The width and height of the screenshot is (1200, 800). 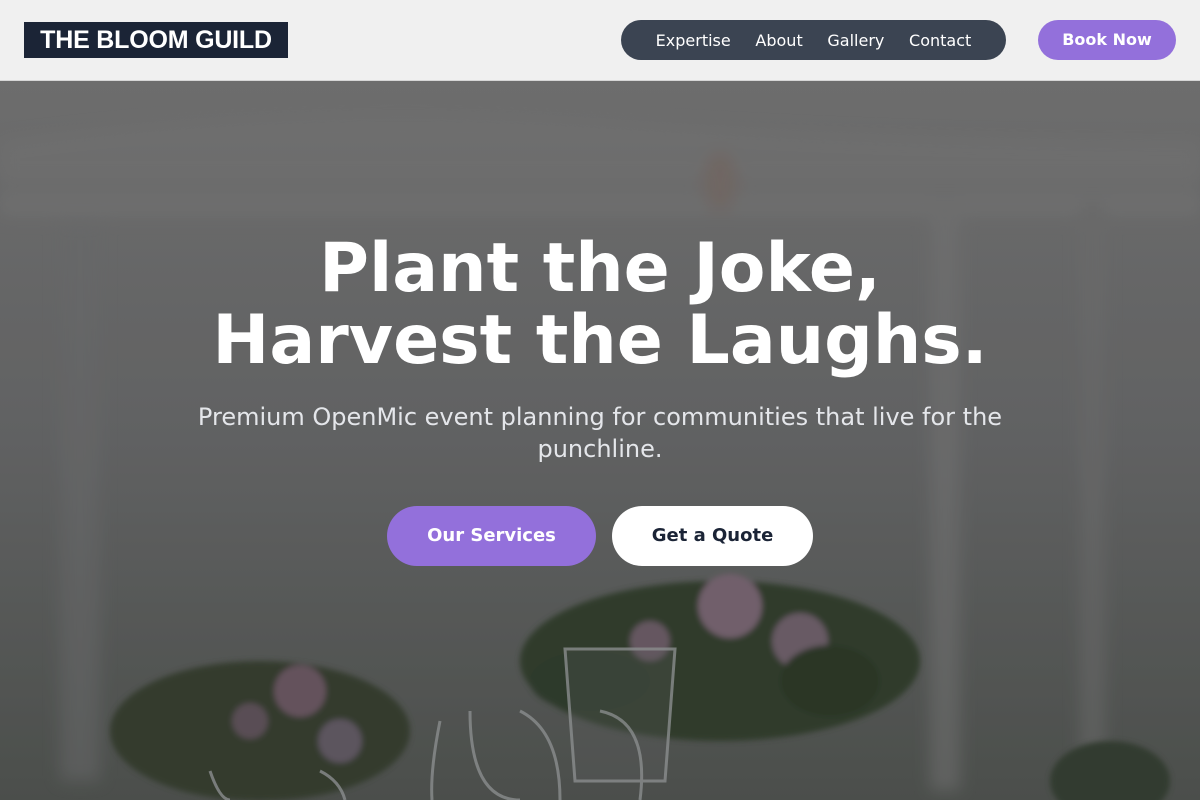 I want to click on get-a-quote-button: Get a Quote, so click(x=712, y=536).